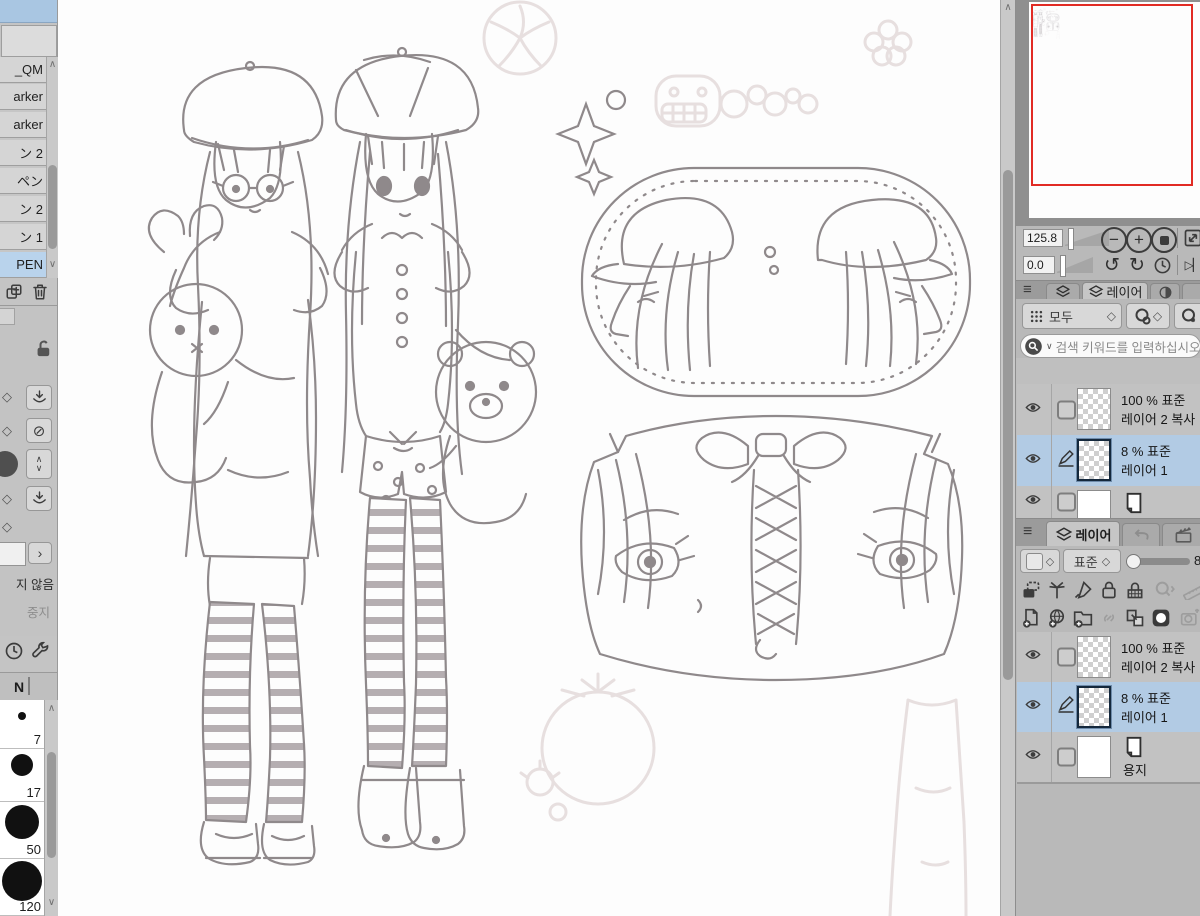 The height and width of the screenshot is (916, 1200). Describe the element at coordinates (1112, 265) in the screenshot. I see `rotate-ccw-button: ↺` at that location.